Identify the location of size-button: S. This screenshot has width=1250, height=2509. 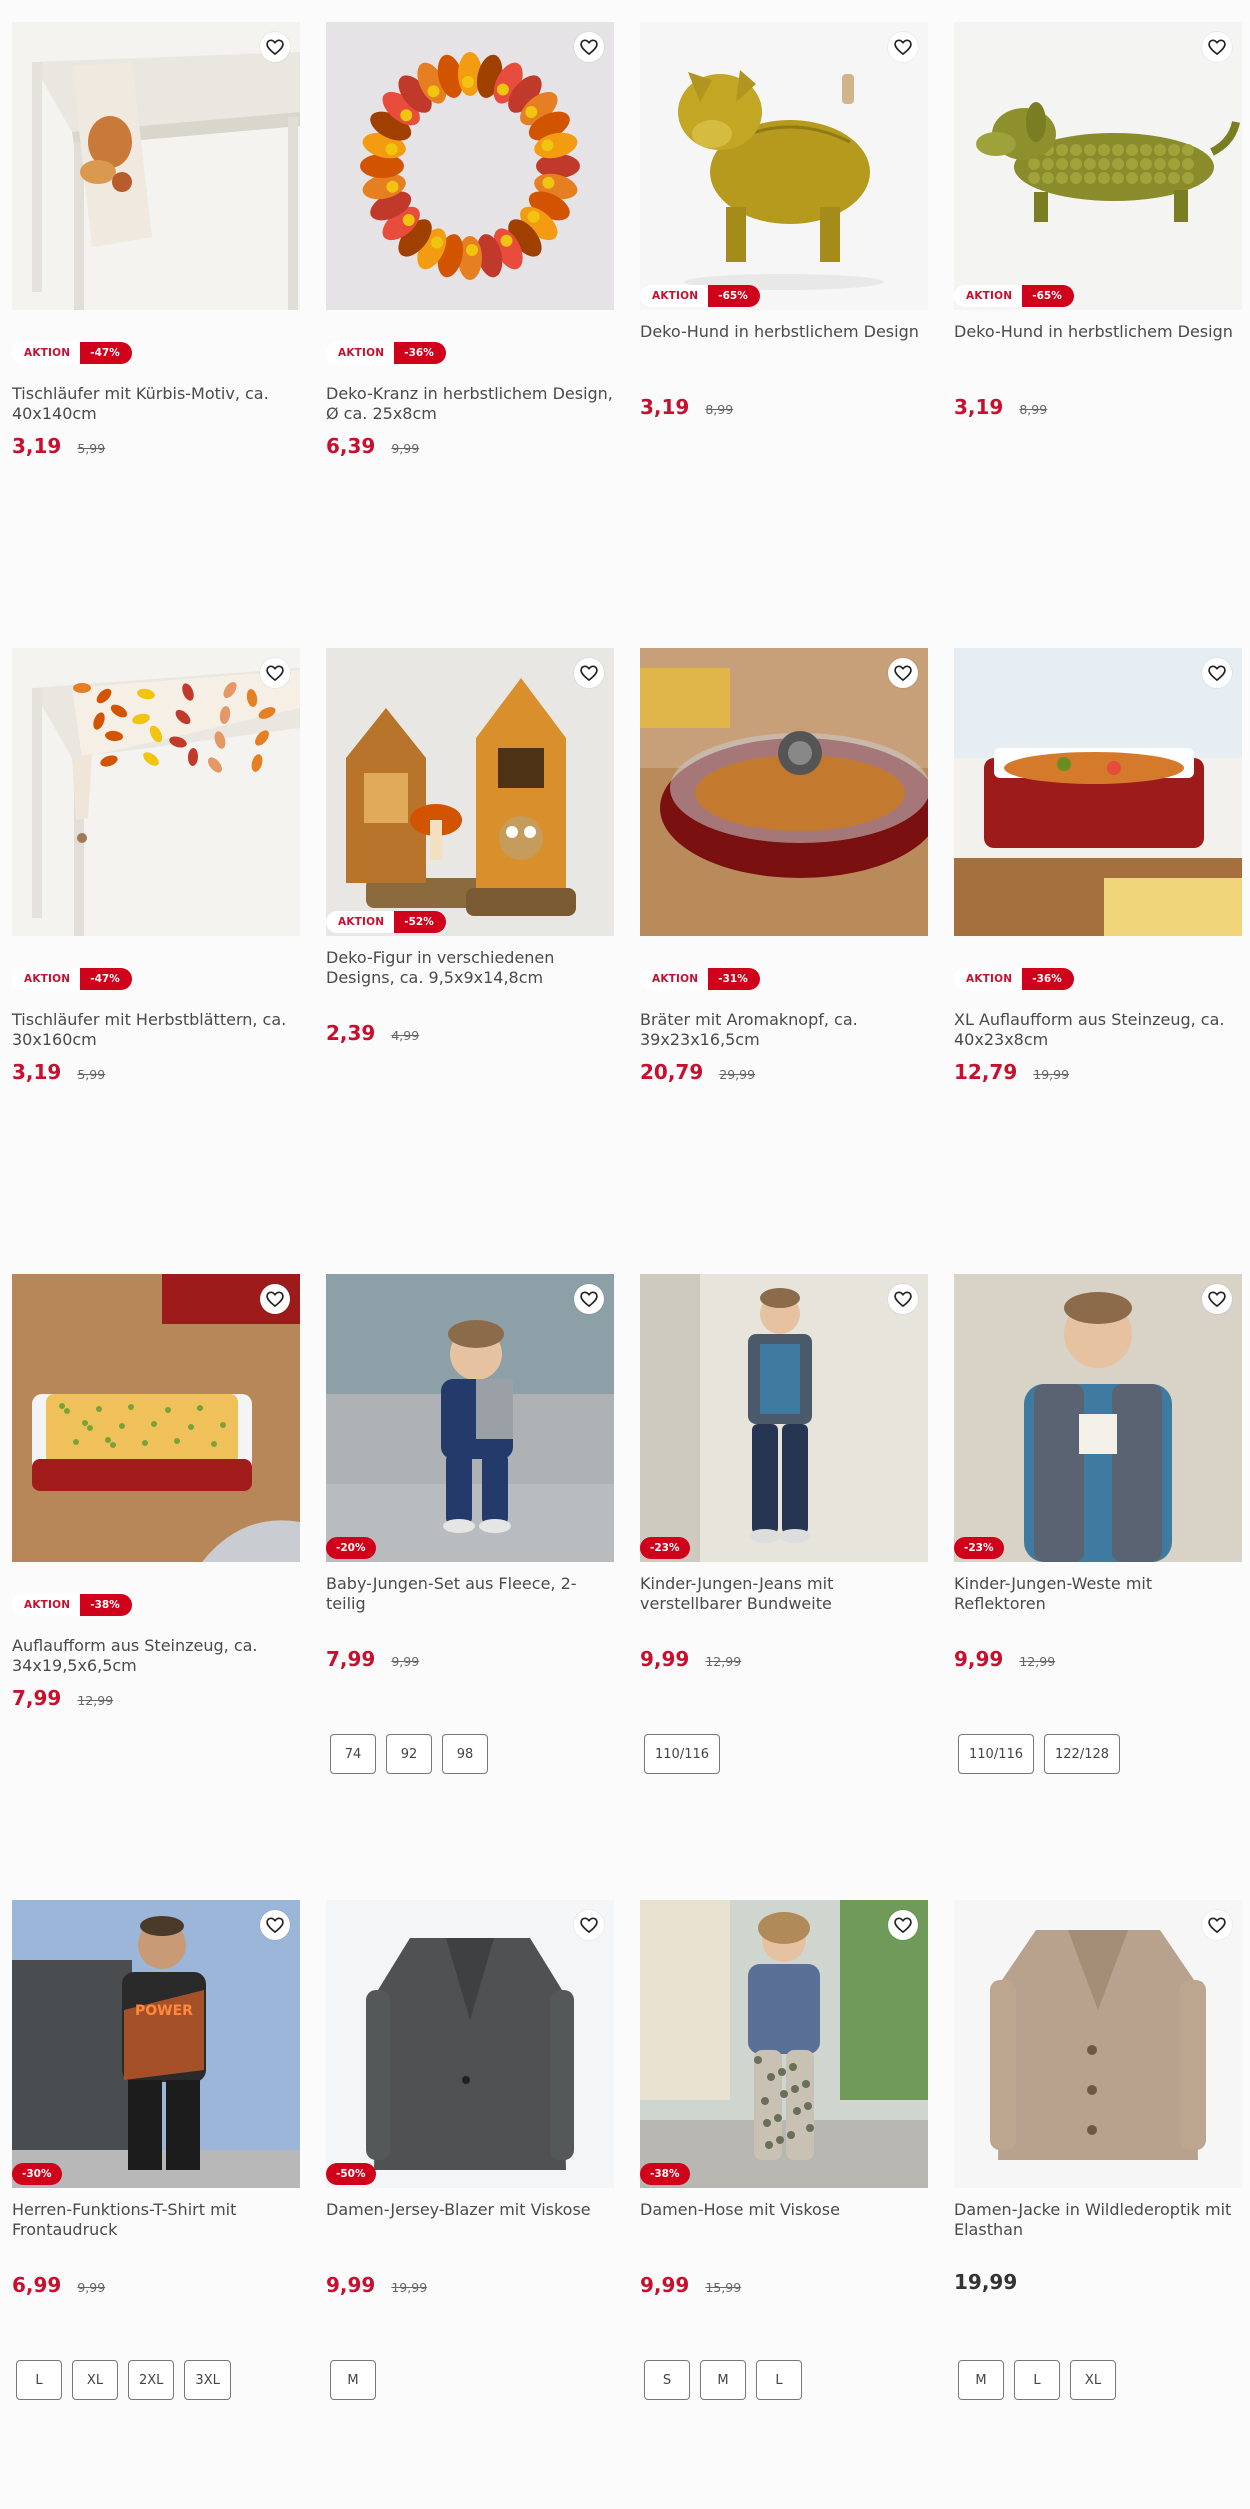
(667, 2380).